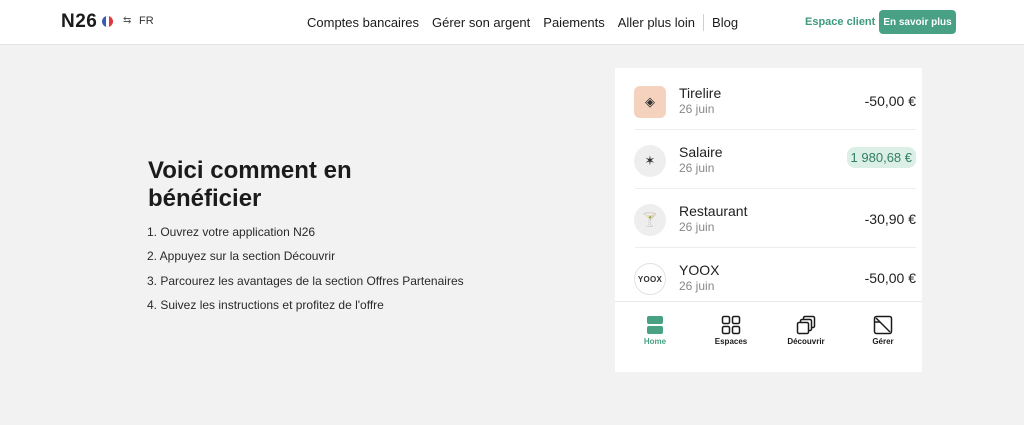 The height and width of the screenshot is (425, 1024). Describe the element at coordinates (241, 256) in the screenshot. I see `step-item: 2. Appuyez sur la section Découvrir` at that location.